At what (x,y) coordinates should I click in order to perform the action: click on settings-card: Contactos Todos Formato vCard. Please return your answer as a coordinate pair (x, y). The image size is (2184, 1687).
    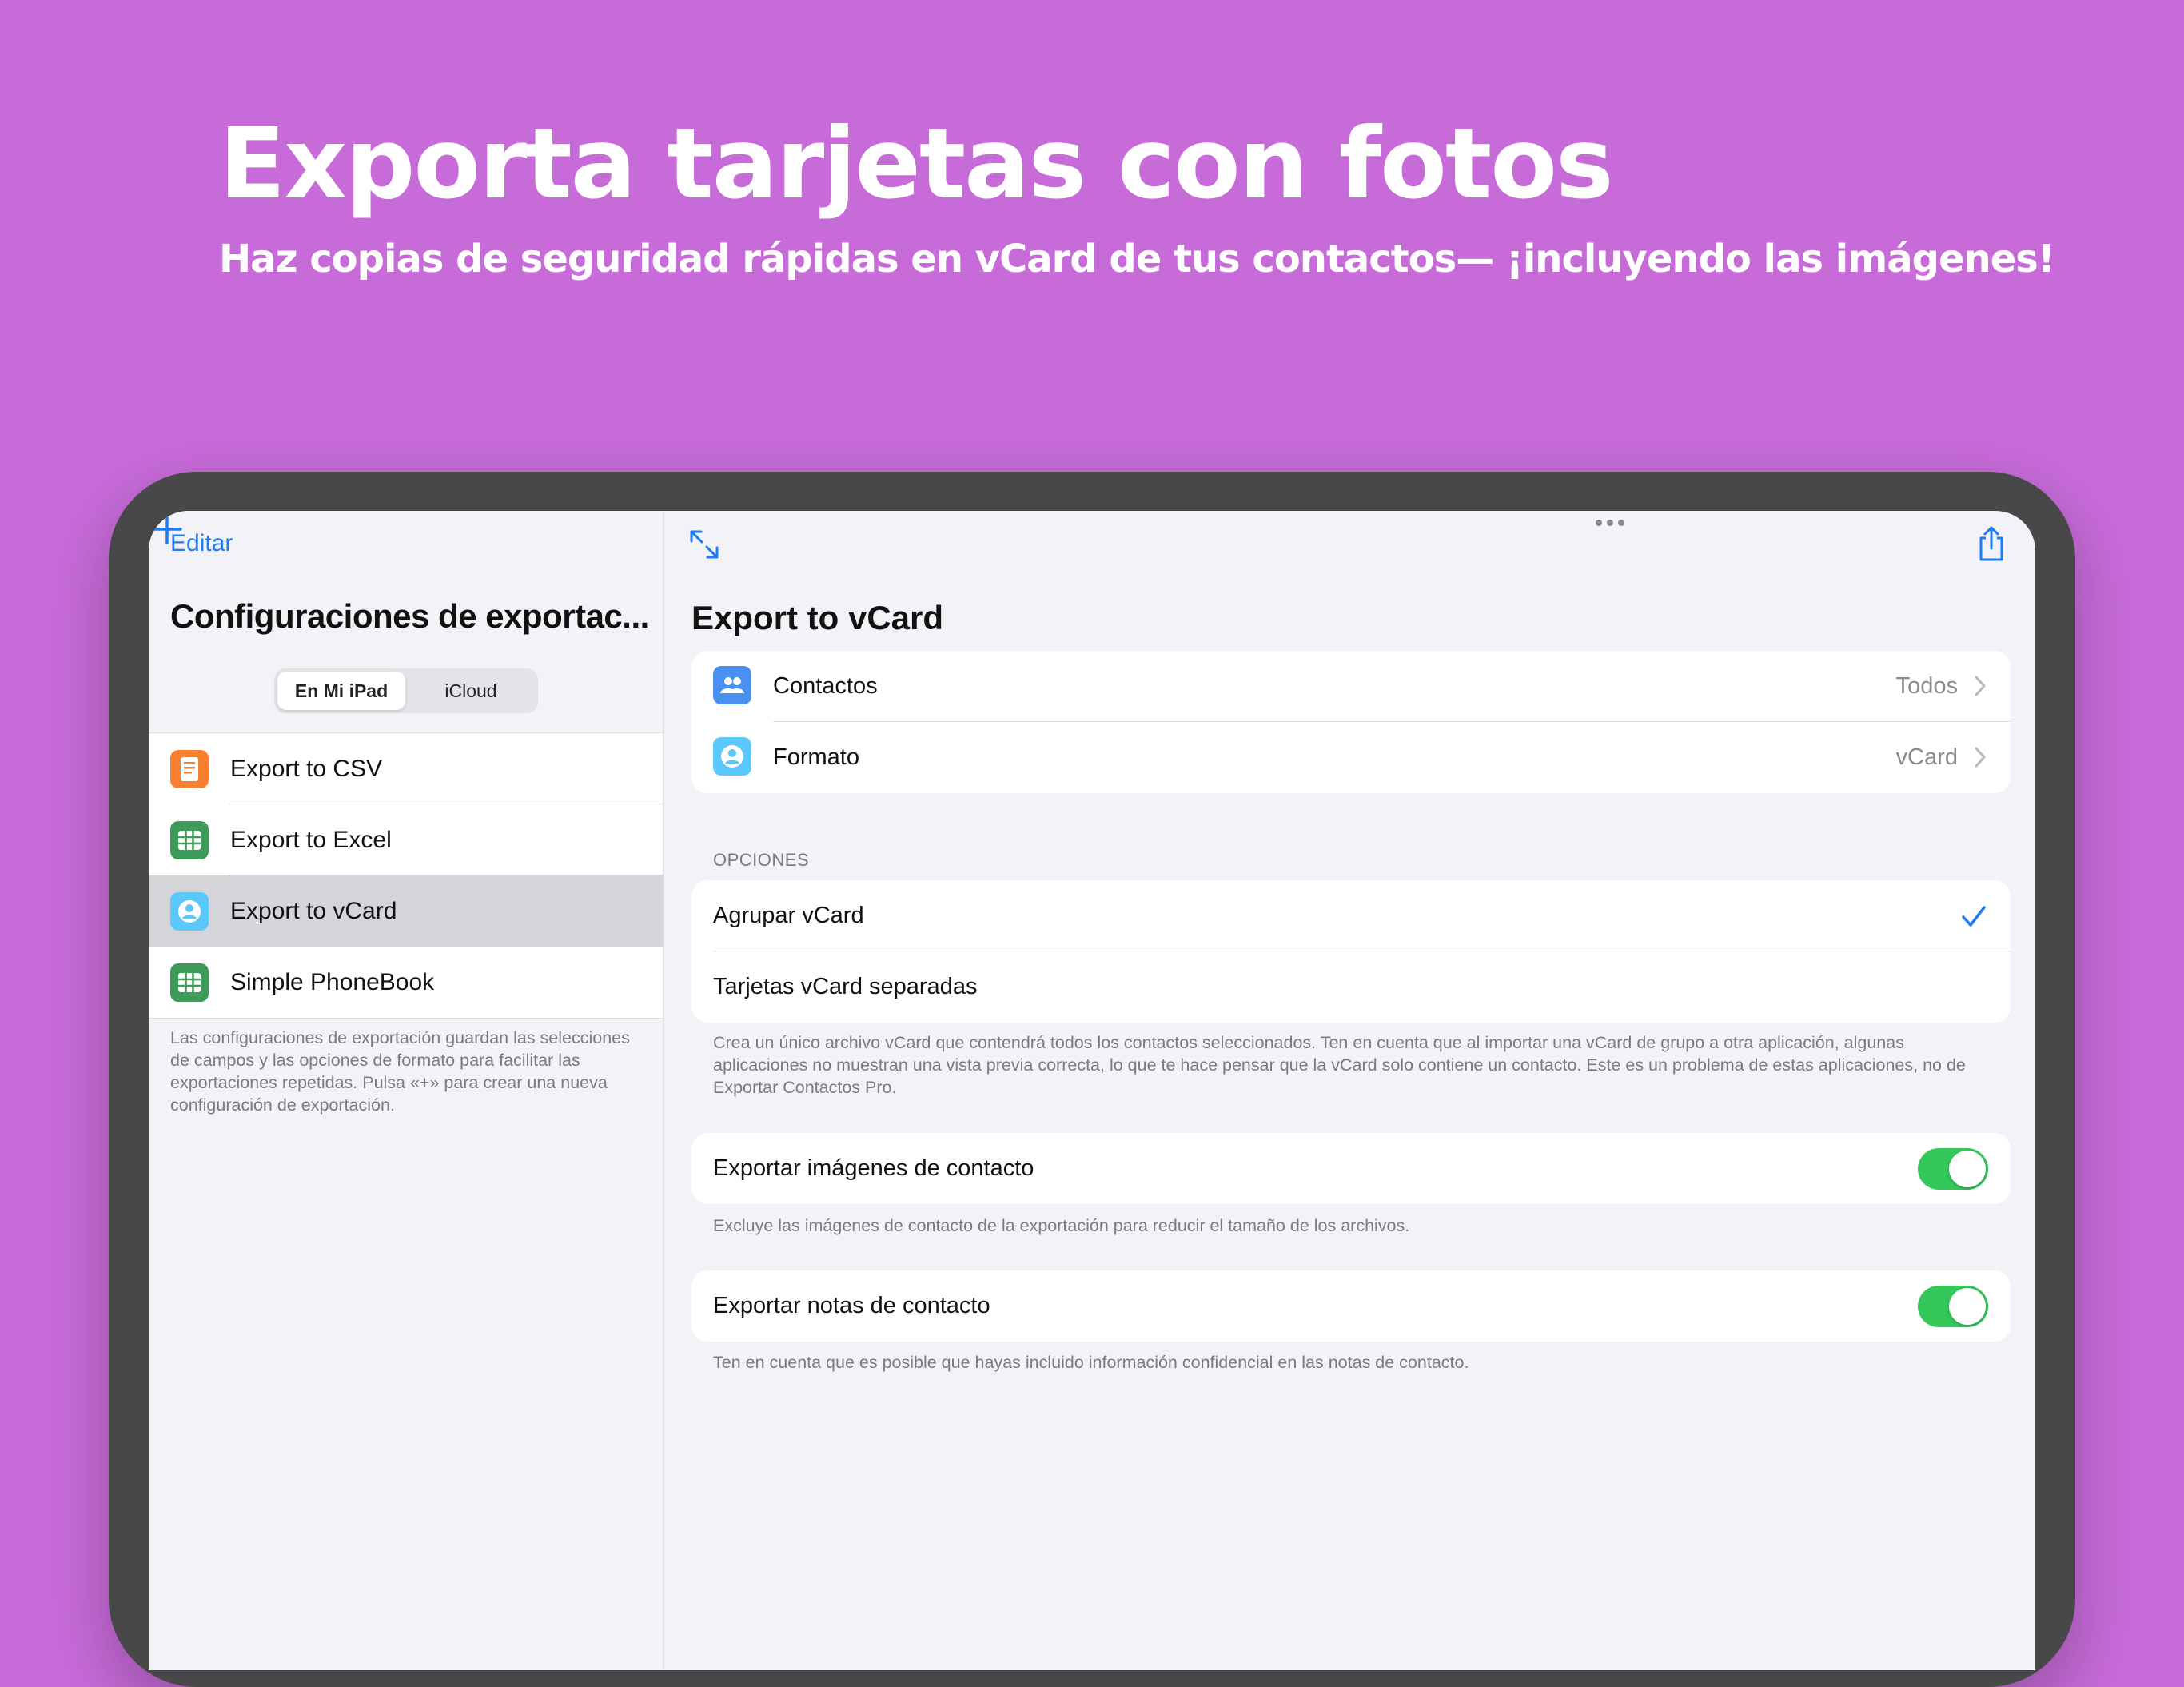
    Looking at the image, I should click on (1351, 722).